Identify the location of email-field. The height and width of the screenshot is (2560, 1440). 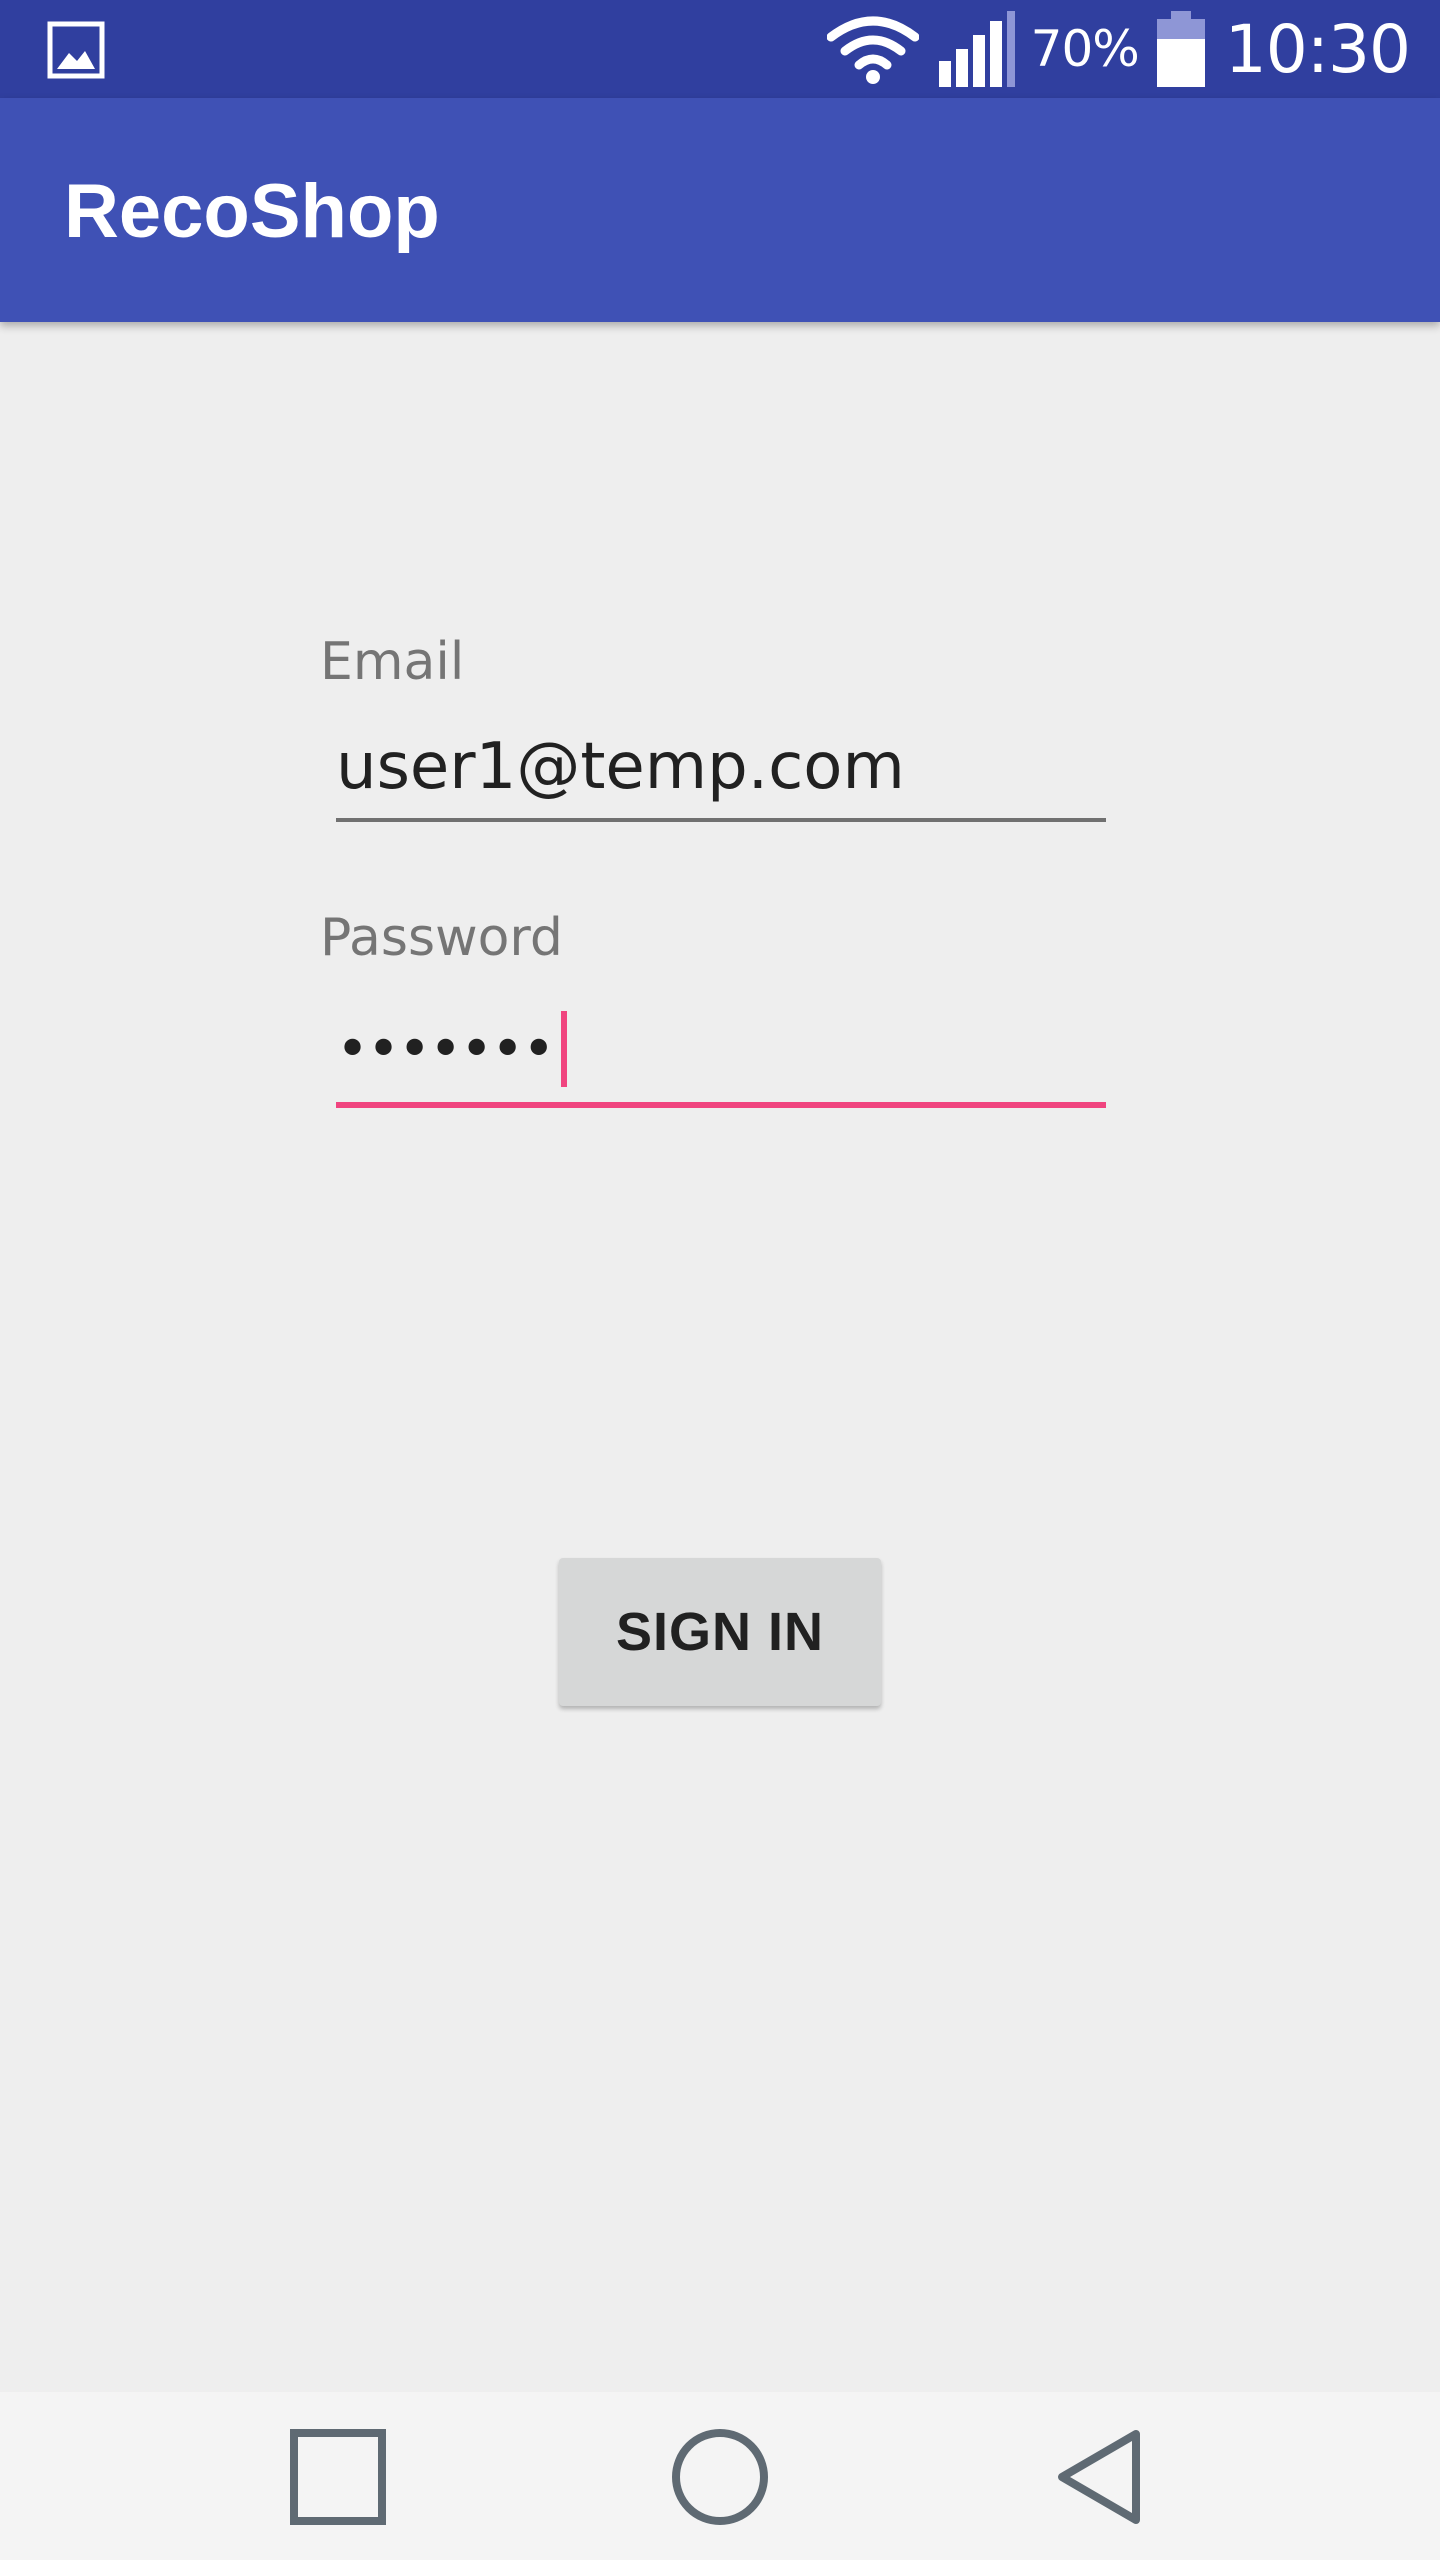
(721, 775).